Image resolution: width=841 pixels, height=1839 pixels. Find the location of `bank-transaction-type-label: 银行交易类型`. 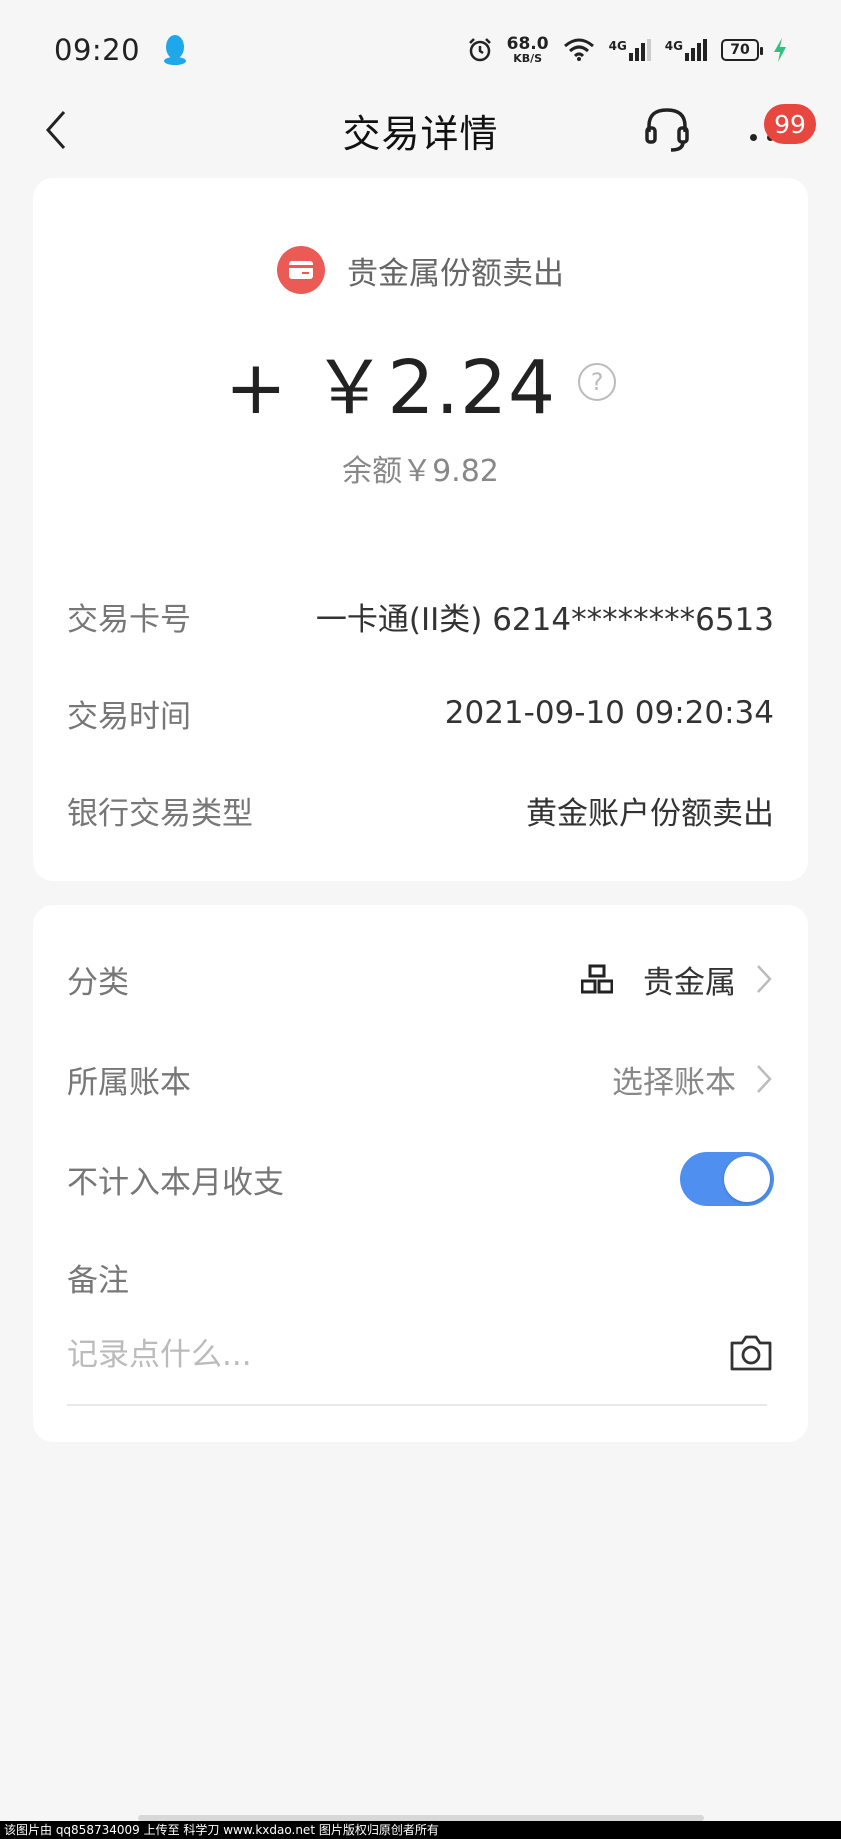

bank-transaction-type-label: 银行交易类型 is located at coordinates (160, 813).